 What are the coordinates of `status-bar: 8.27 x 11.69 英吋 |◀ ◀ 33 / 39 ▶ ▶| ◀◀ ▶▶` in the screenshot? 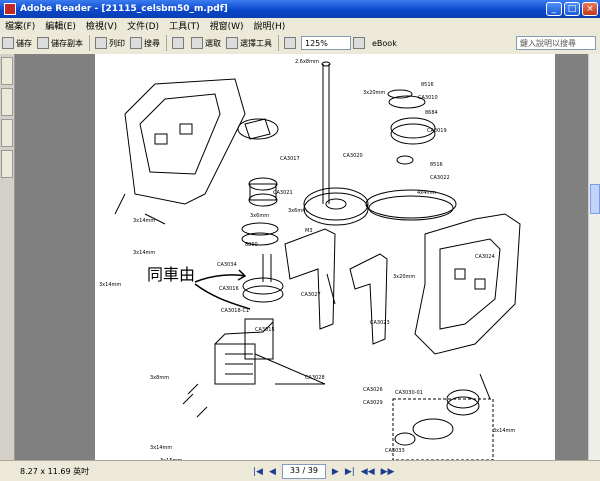 It's located at (300, 470).